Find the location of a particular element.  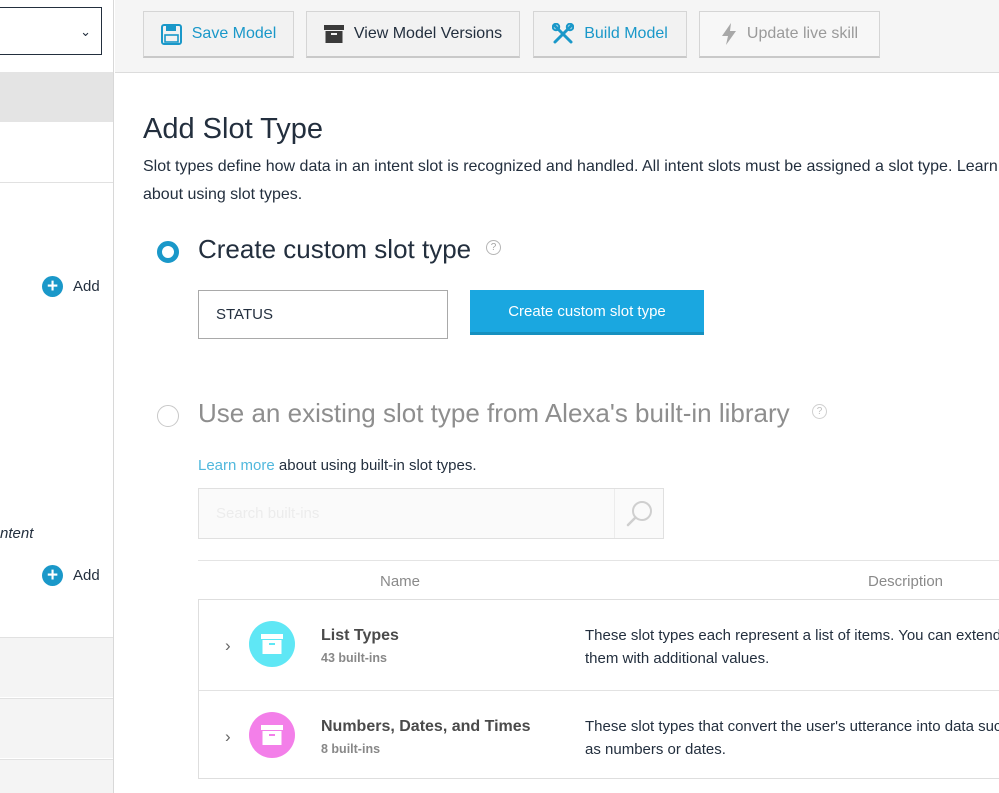

tools-icon is located at coordinates (563, 33).